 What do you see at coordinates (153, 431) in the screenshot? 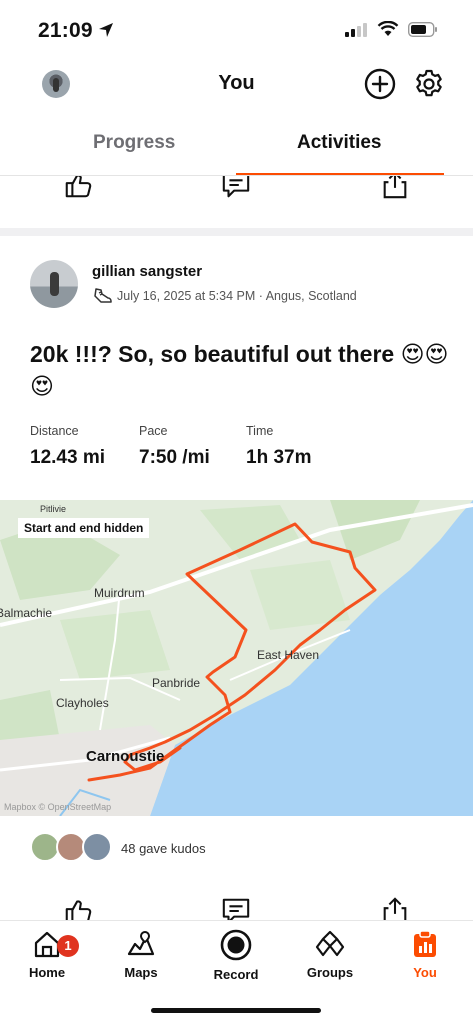
I see `stat-label: Pace` at bounding box center [153, 431].